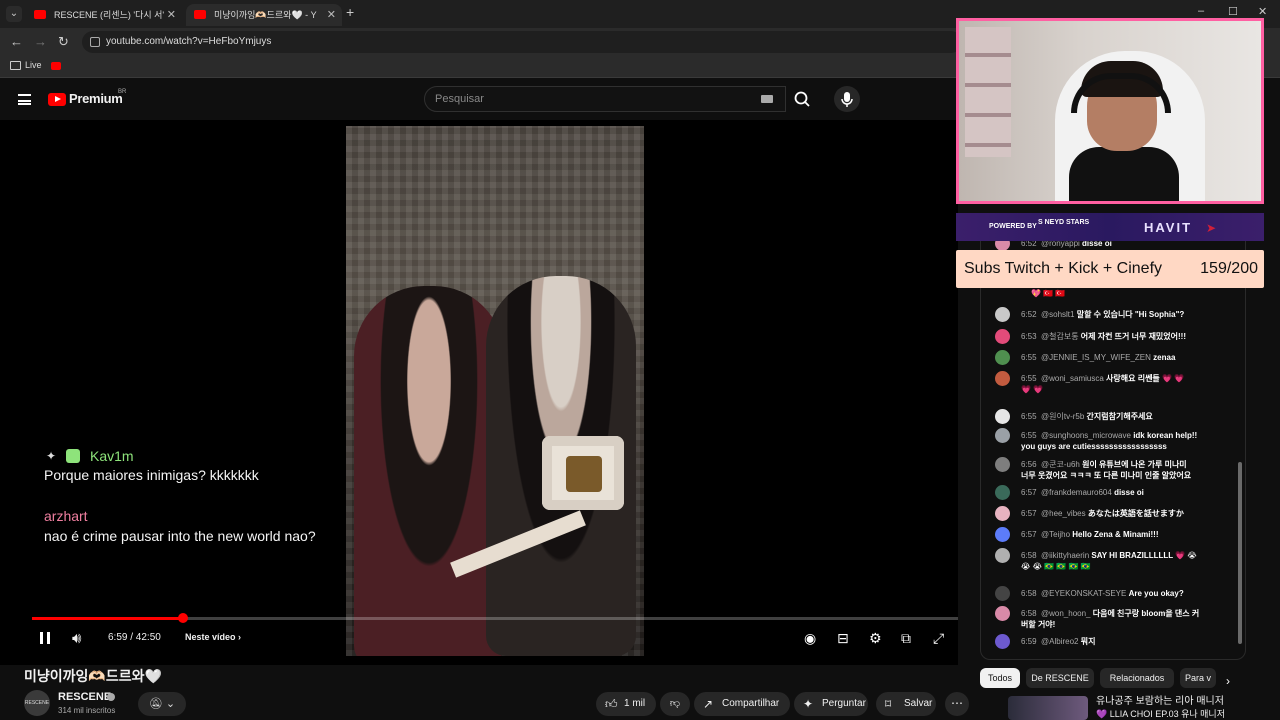 The image size is (1280, 720). Describe the element at coordinates (57, 99) in the screenshot. I see `youtube-logo-icon` at that location.